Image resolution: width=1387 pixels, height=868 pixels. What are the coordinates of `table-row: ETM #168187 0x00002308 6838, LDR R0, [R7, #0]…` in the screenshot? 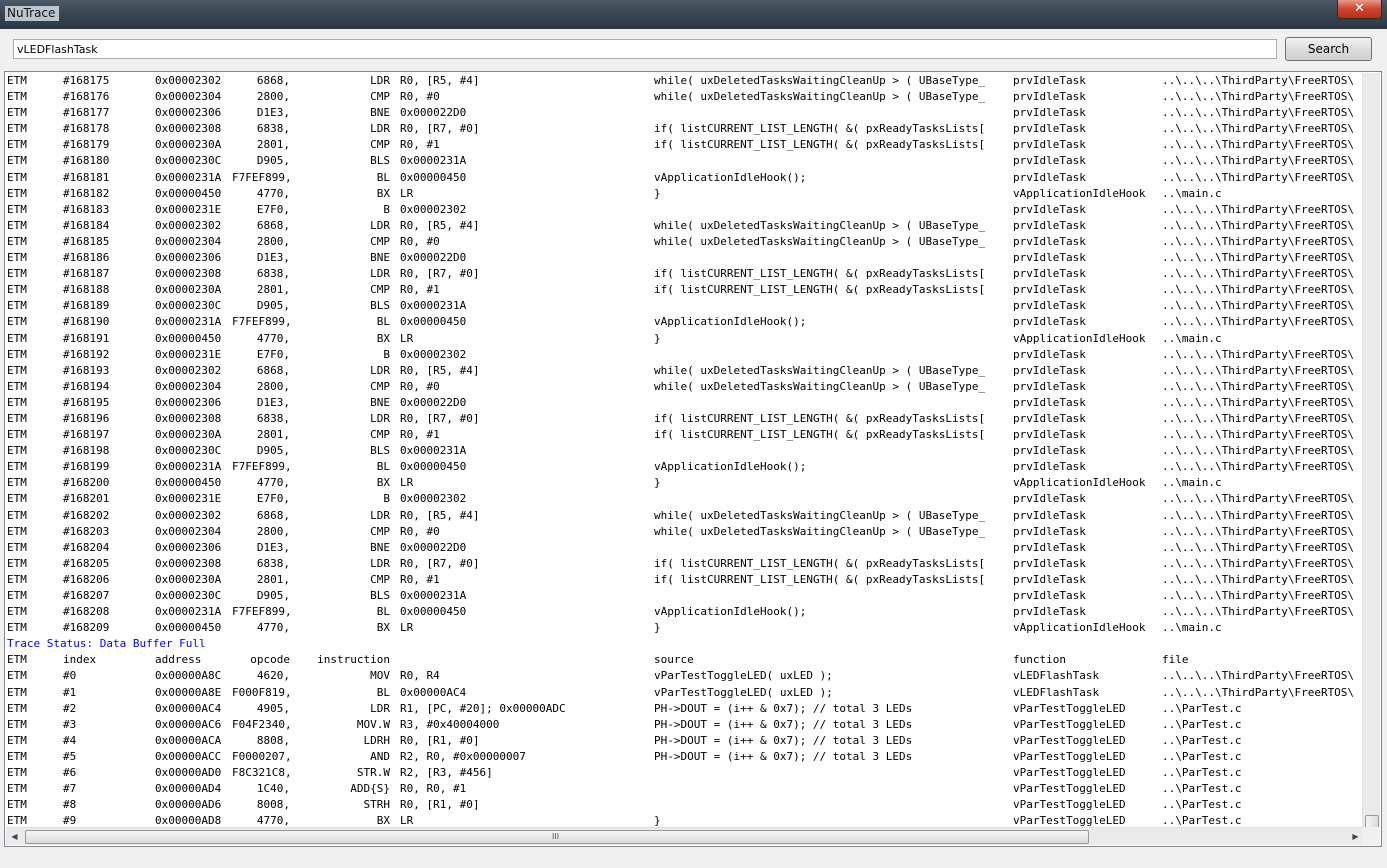 It's located at (685, 274).